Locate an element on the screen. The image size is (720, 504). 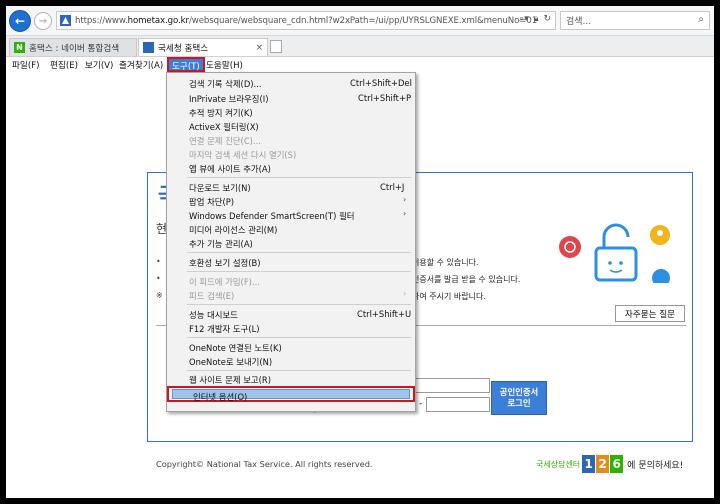
tab-label: 홈택스 : 네이버 통합검색 is located at coordinates (74, 48).